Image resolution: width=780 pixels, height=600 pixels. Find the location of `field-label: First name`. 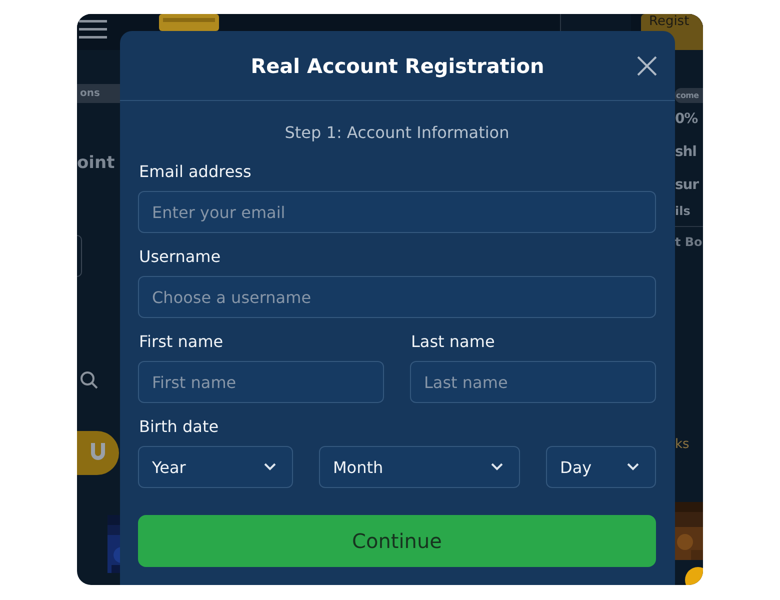

field-label: First name is located at coordinates (181, 341).